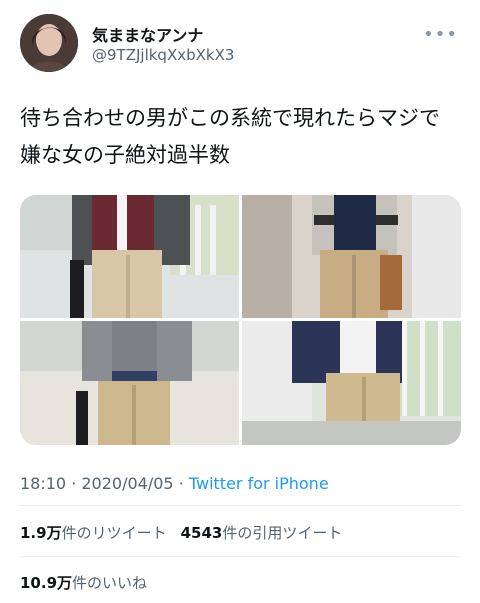 The height and width of the screenshot is (603, 480). Describe the element at coordinates (259, 483) in the screenshot. I see `tweet-source-link: Twitter for iPhone` at that location.